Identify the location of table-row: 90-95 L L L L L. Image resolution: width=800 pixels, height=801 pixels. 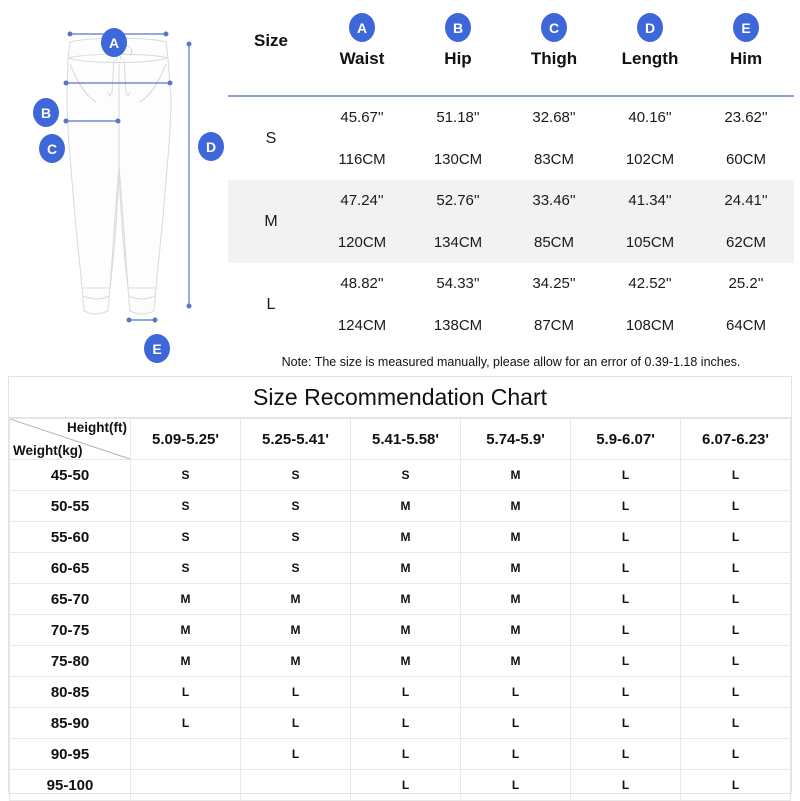
(400, 754).